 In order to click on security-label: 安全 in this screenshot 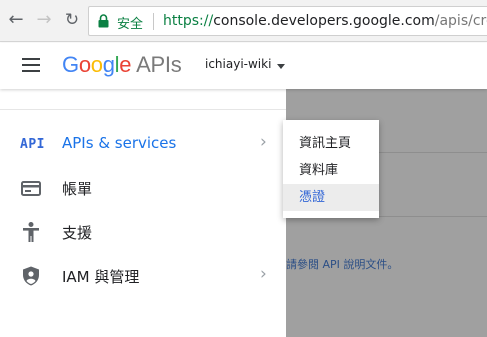, I will do `click(130, 24)`.